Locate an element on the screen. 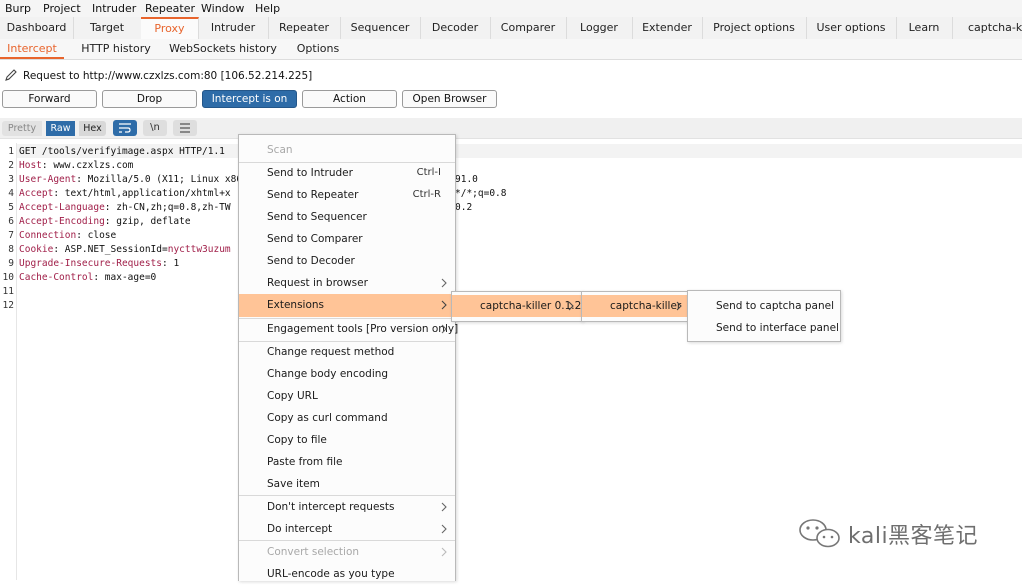 This screenshot has height=585, width=1022. tab-target: Target is located at coordinates (107, 28).